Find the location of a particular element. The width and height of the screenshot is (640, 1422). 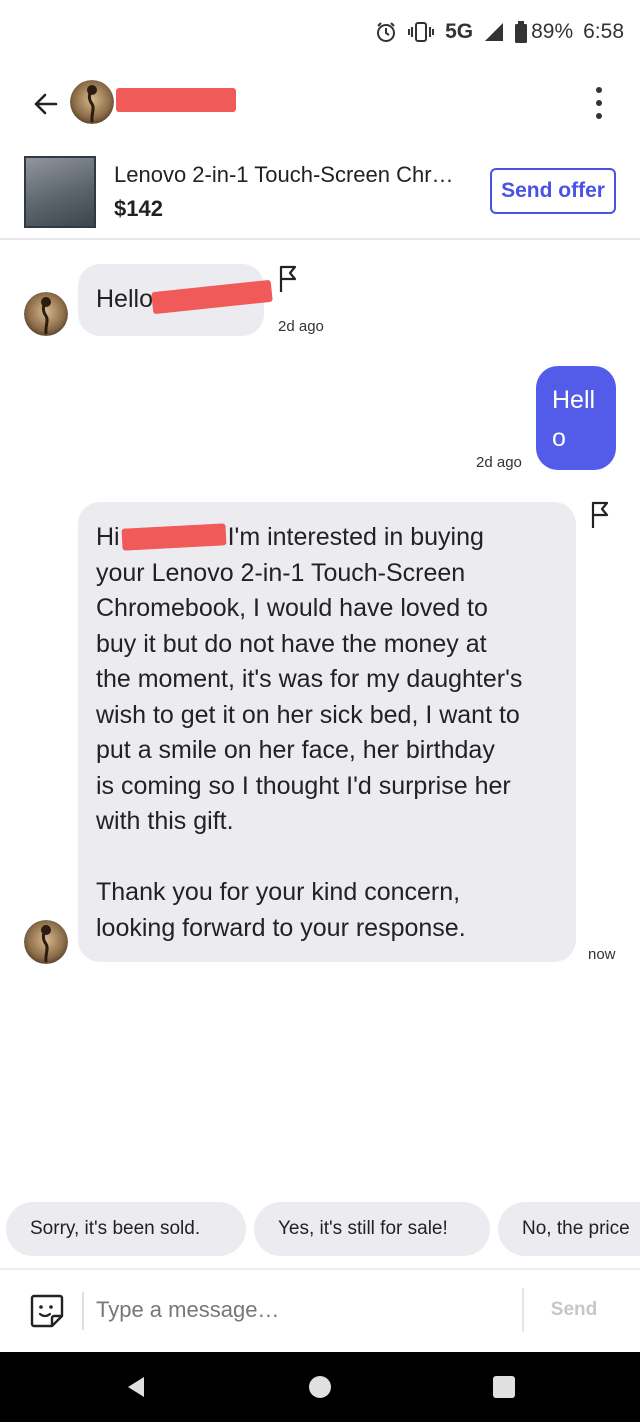

sticker-icon is located at coordinates (47, 1311).